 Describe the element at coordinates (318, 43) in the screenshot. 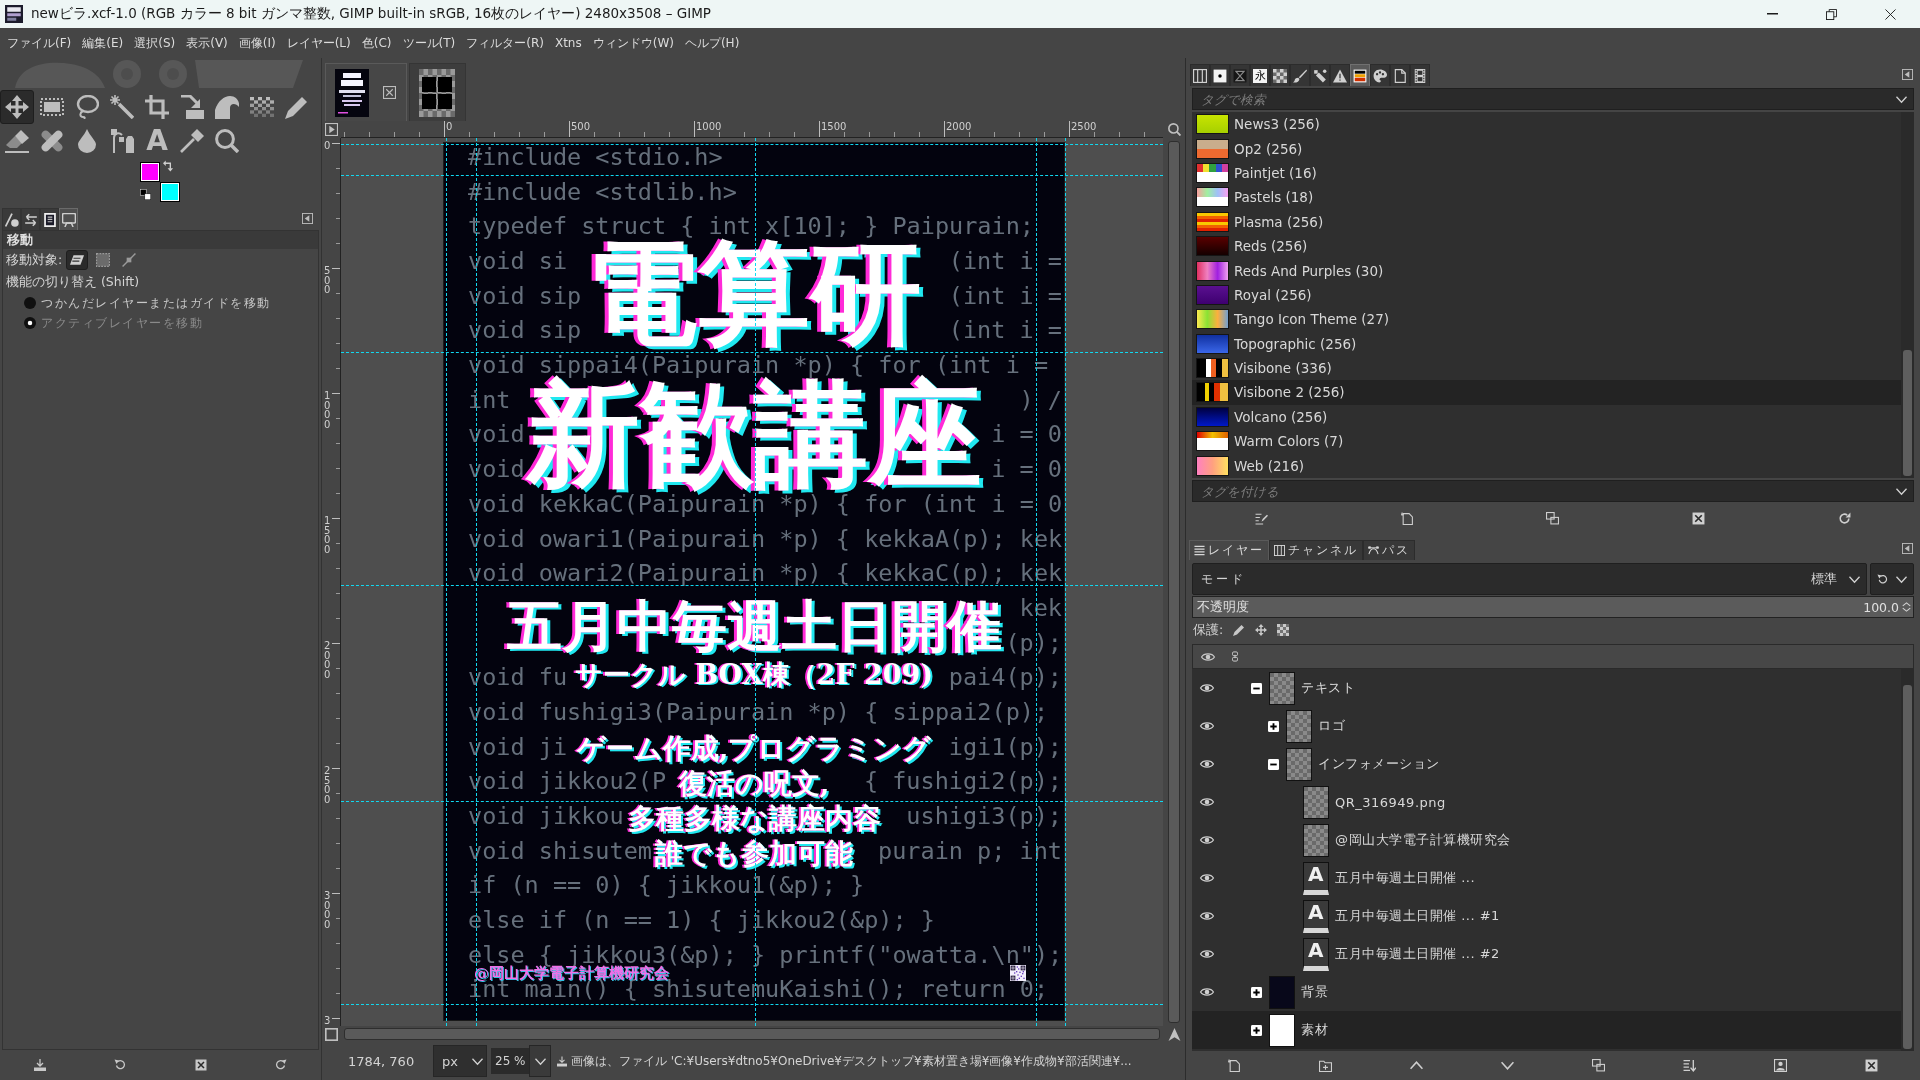

I see `menu-item: レイヤー(L)` at that location.